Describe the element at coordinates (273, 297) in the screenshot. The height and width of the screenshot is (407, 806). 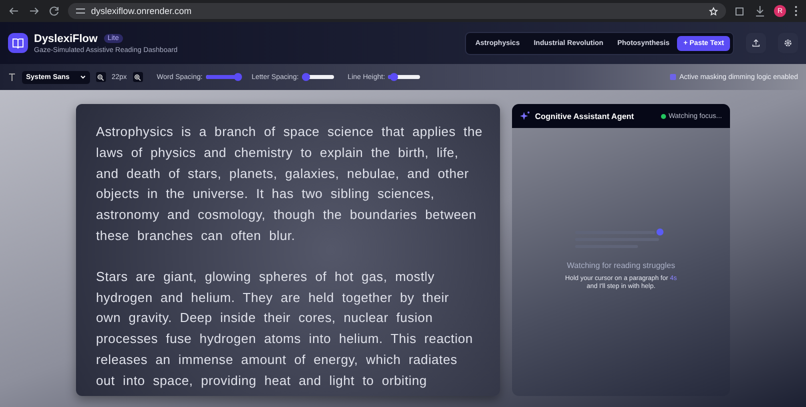
I see `paragraph-line: hydrogen and helium. They are held together by their` at that location.